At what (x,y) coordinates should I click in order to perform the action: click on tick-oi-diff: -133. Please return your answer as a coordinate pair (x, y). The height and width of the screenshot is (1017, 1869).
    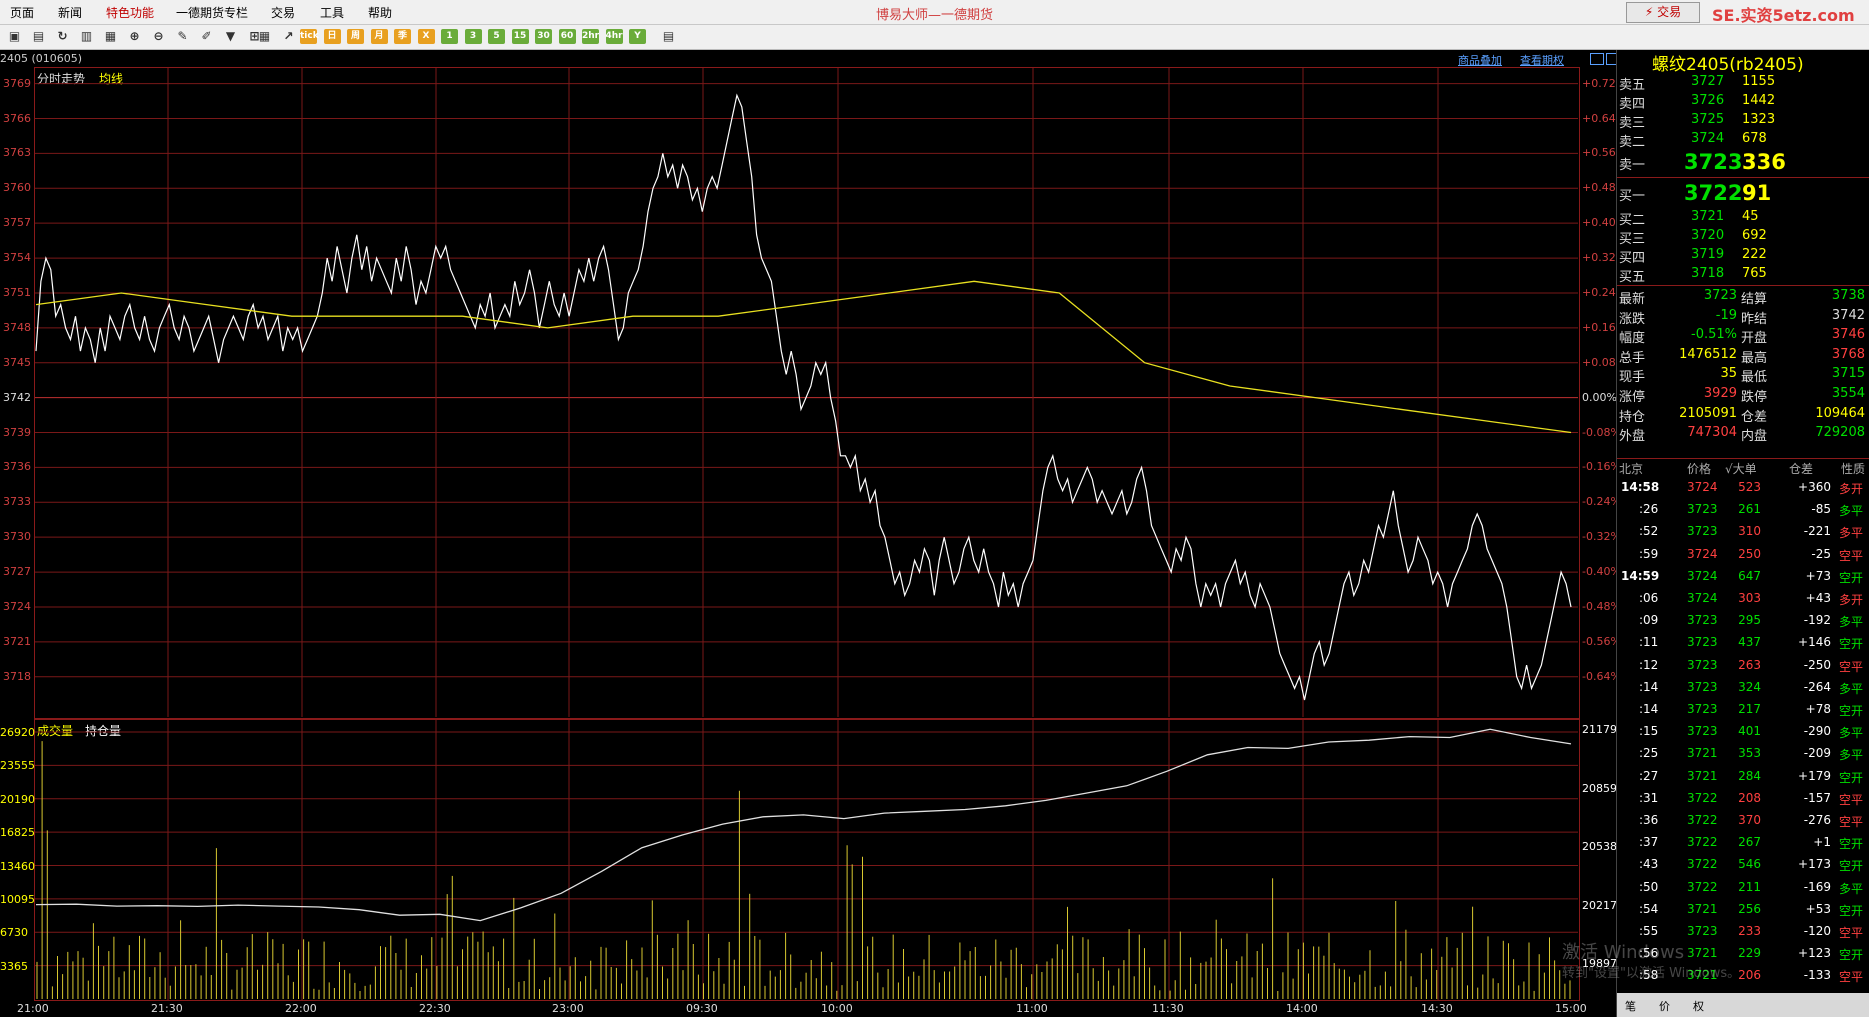
    Looking at the image, I should click on (1817, 975).